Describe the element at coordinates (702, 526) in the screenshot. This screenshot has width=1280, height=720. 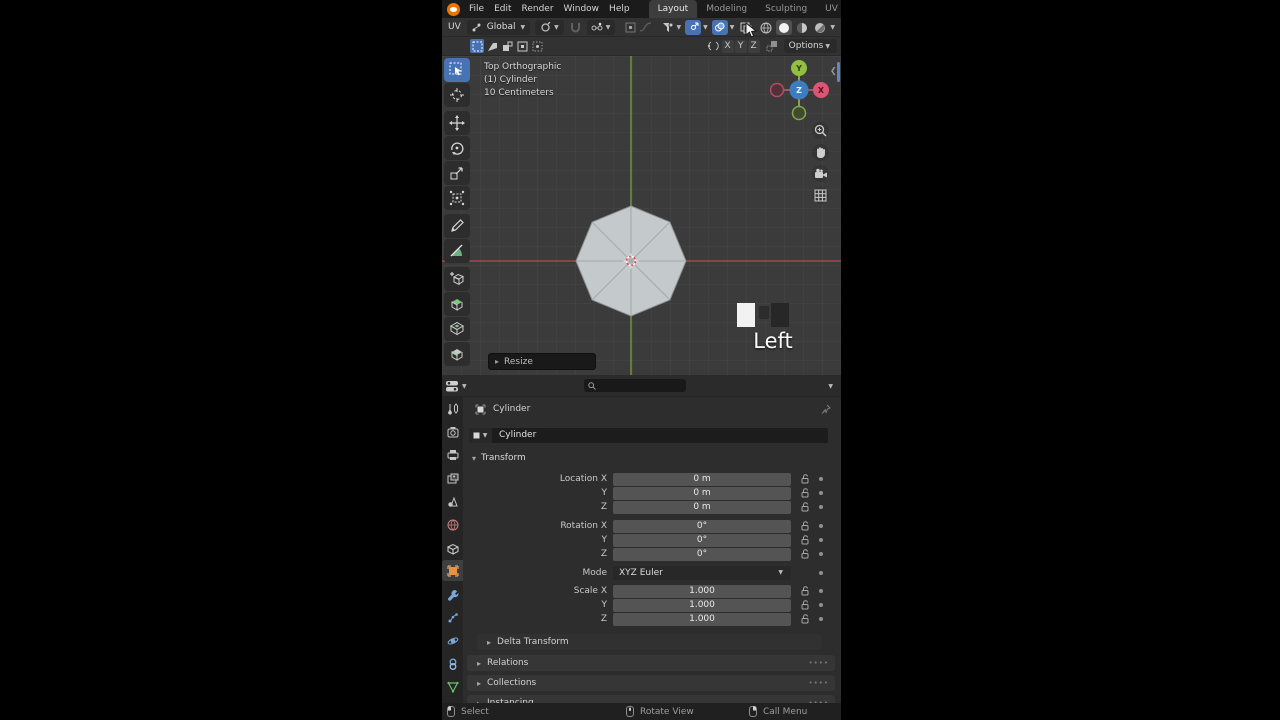
I see `rotation-x-field: 0°` at that location.